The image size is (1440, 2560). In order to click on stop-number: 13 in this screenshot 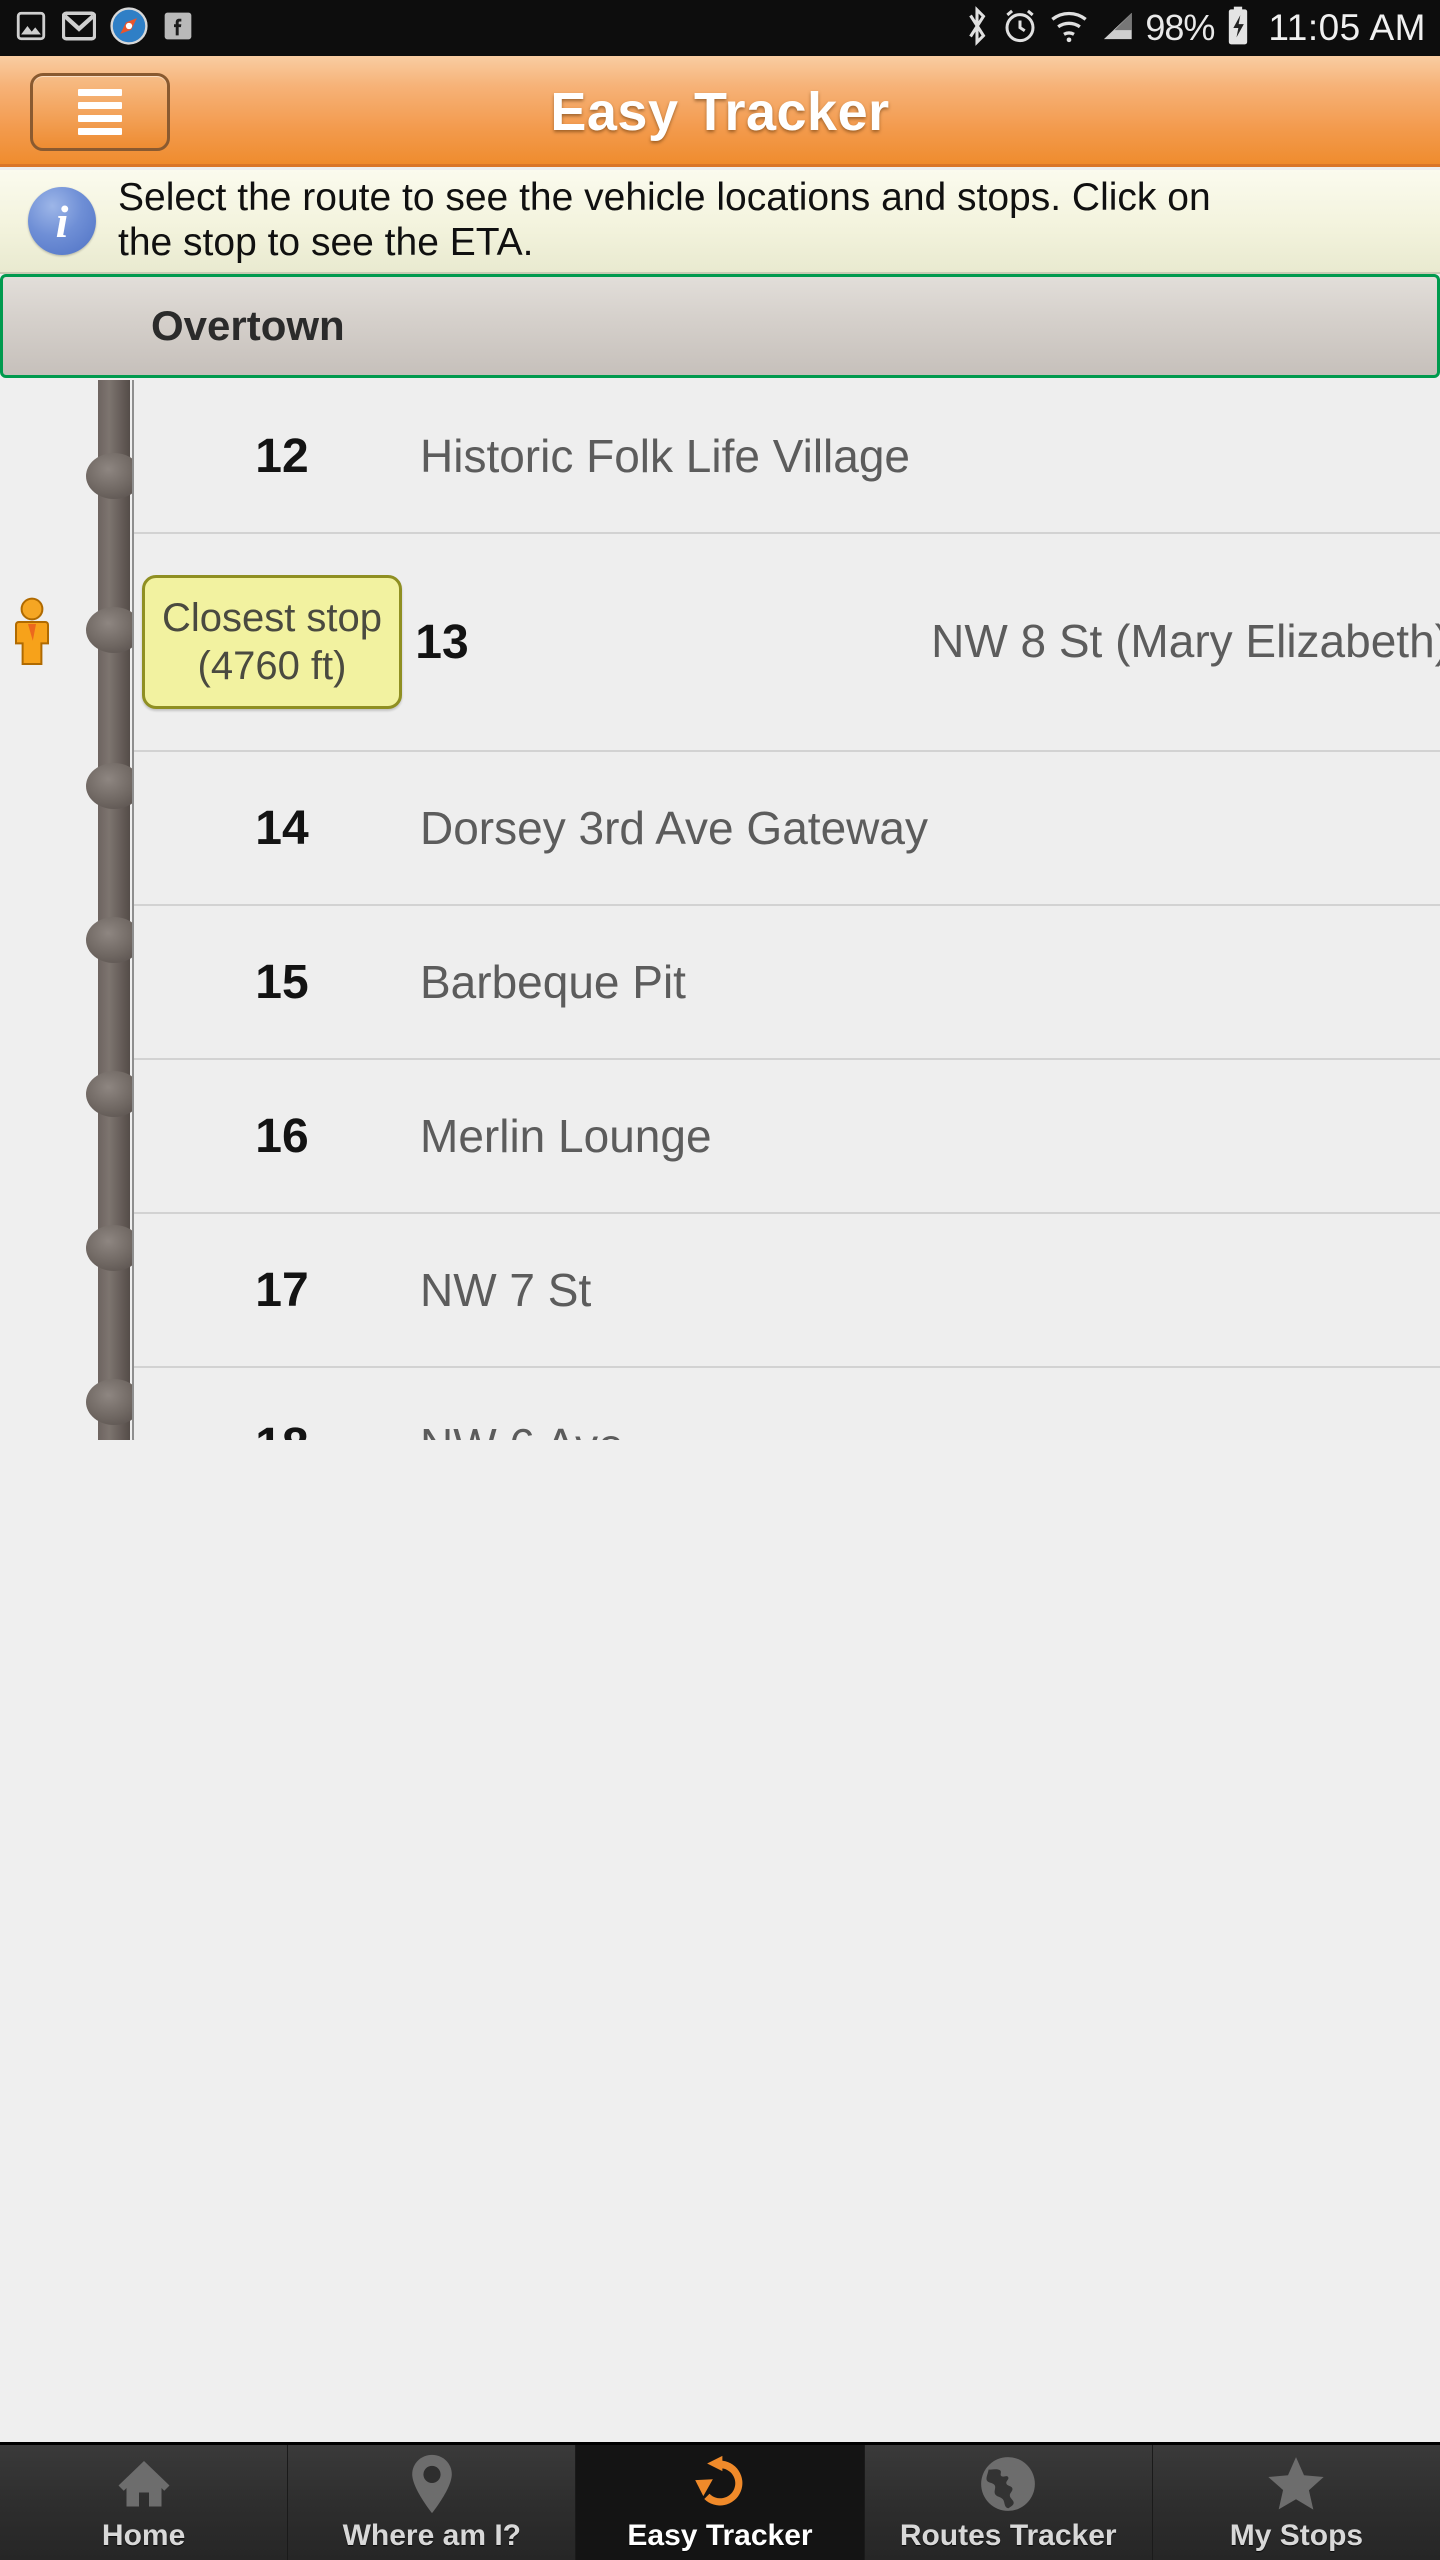, I will do `click(442, 642)`.